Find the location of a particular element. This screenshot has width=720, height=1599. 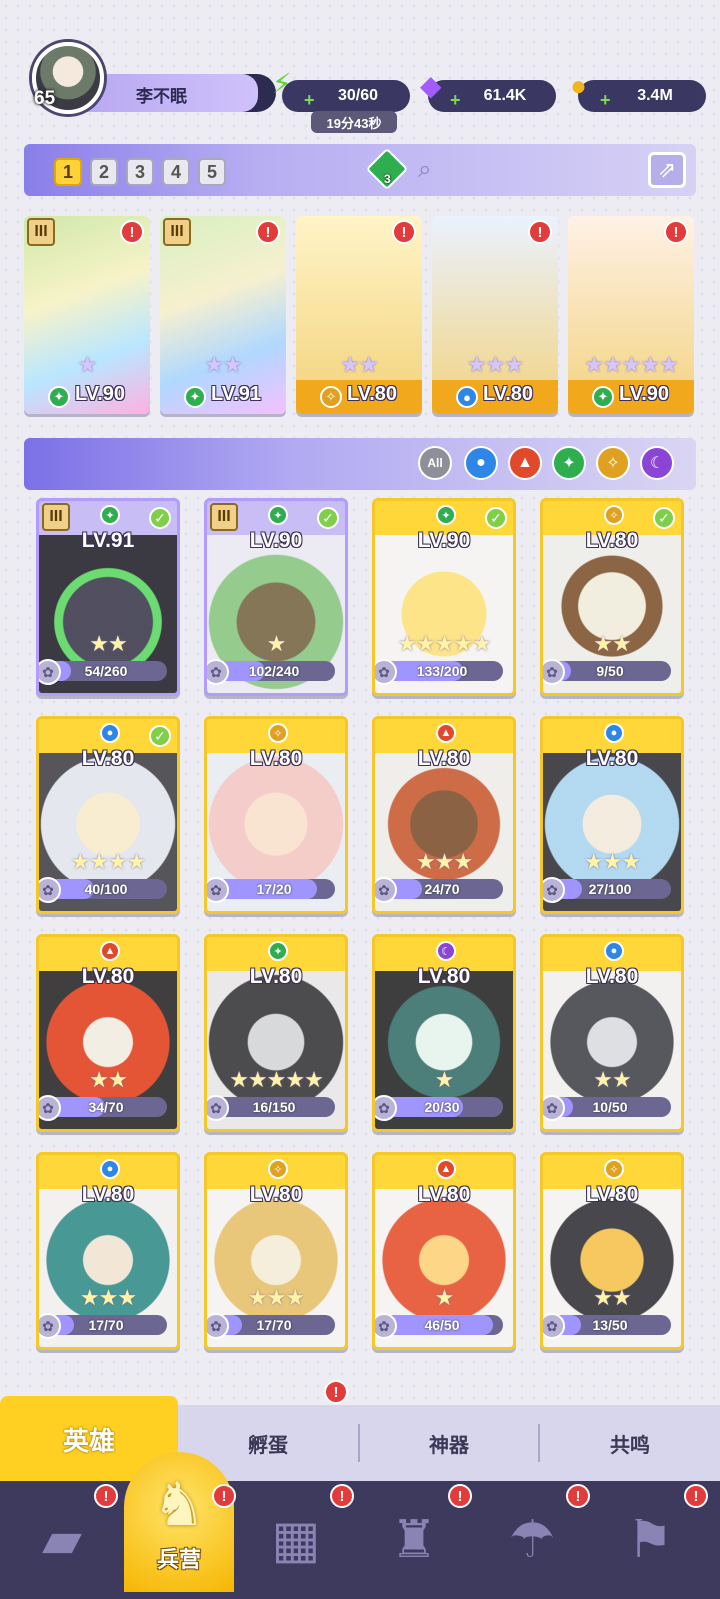

hero-card: ● LV.80 ★★★ 17/70 ✿ is located at coordinates (108, 1251).